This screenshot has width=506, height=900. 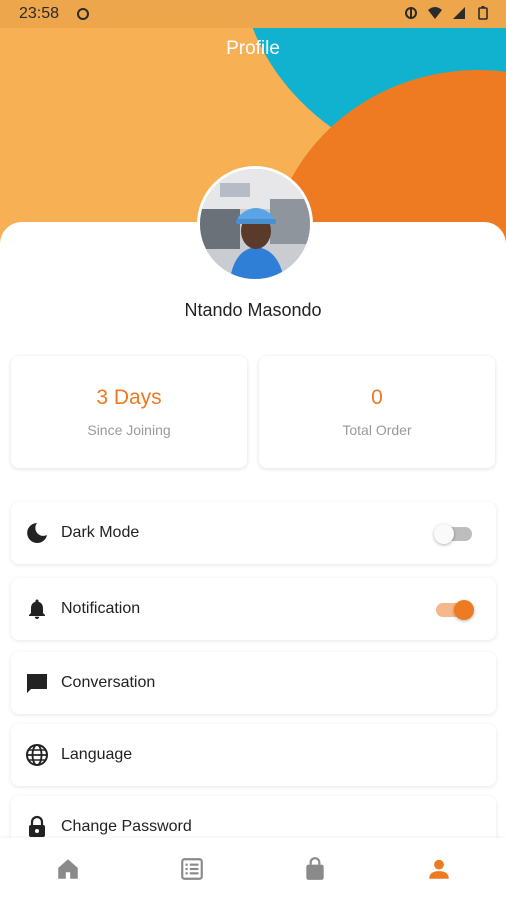 I want to click on stat-value: 3 Days, so click(x=129, y=397).